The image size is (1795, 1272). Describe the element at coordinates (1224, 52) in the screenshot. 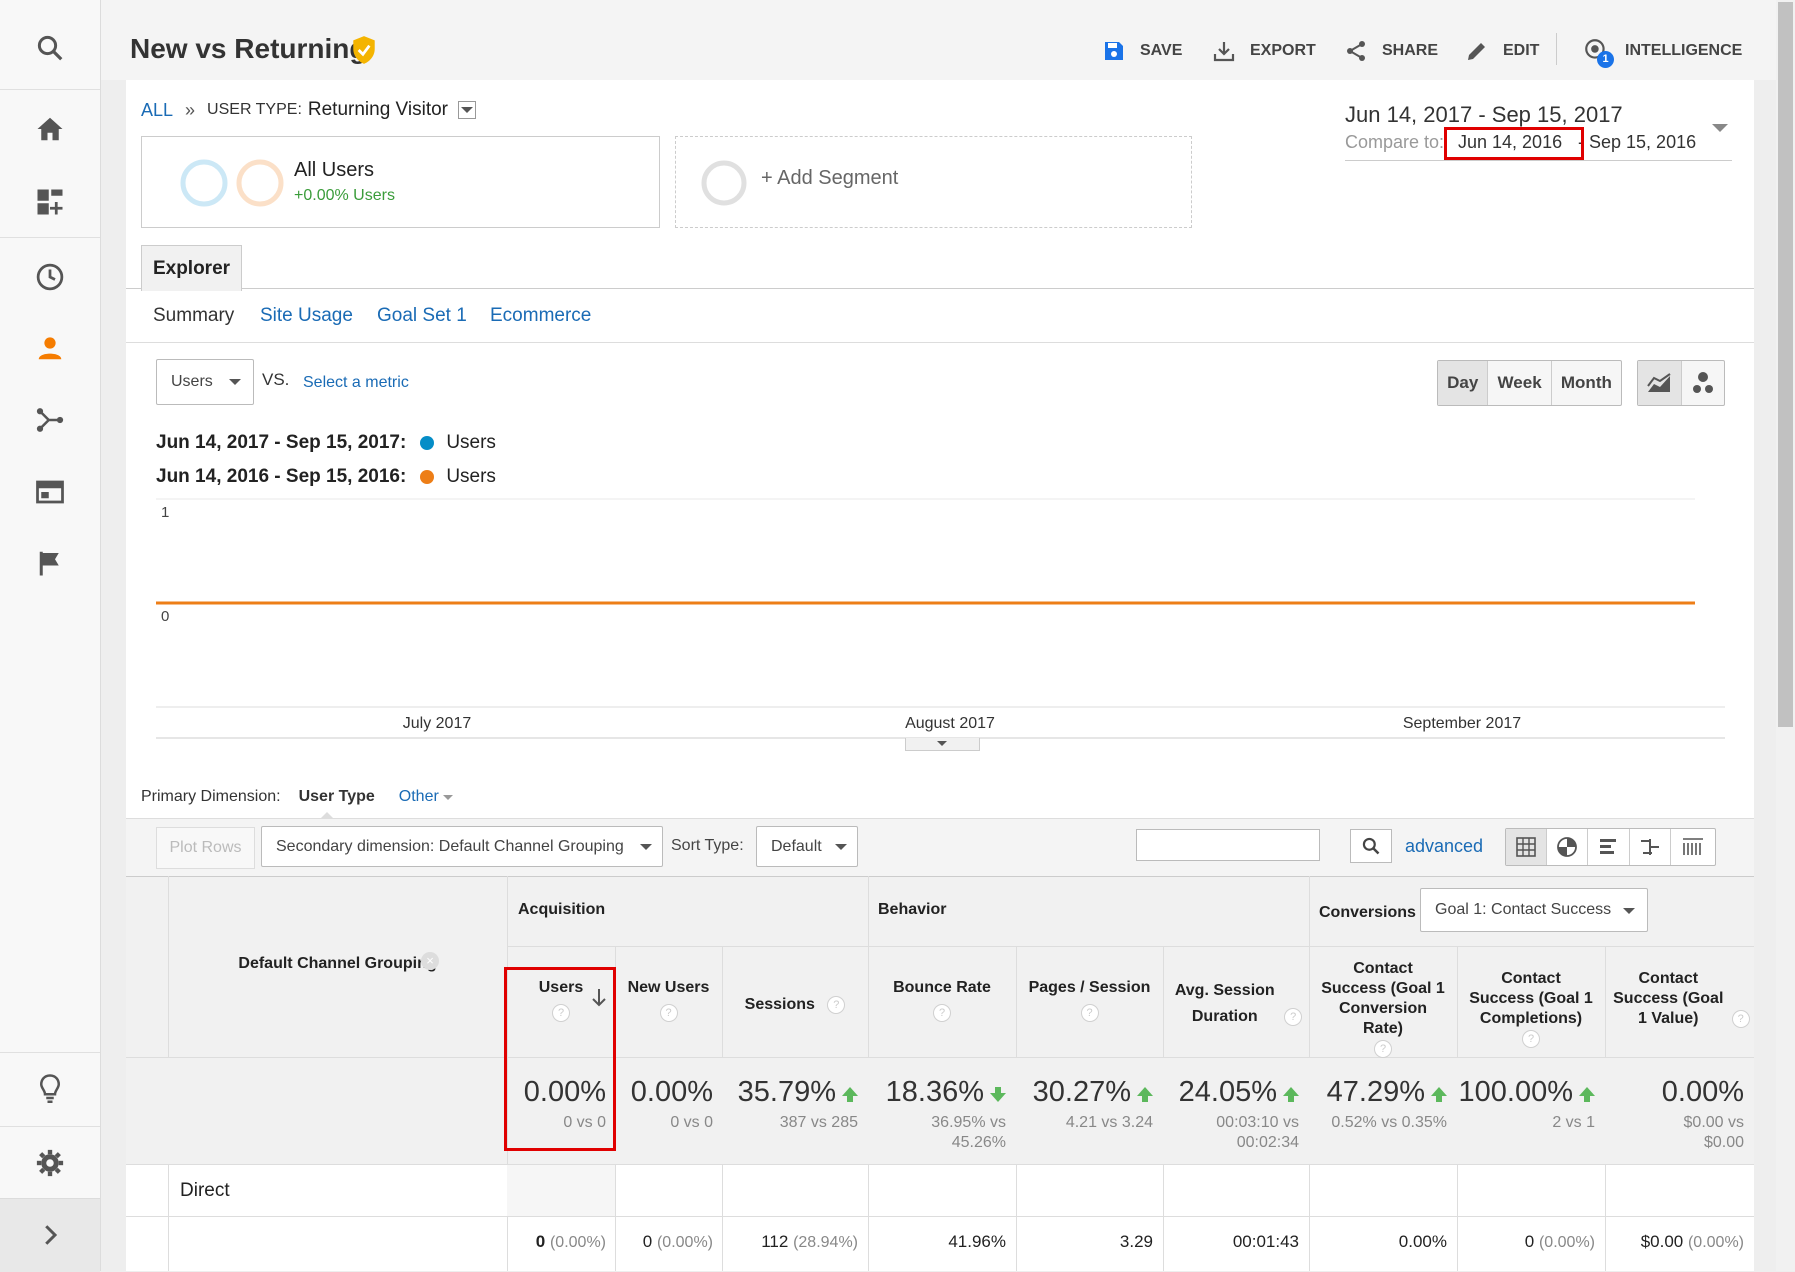

I see `export-icon` at that location.